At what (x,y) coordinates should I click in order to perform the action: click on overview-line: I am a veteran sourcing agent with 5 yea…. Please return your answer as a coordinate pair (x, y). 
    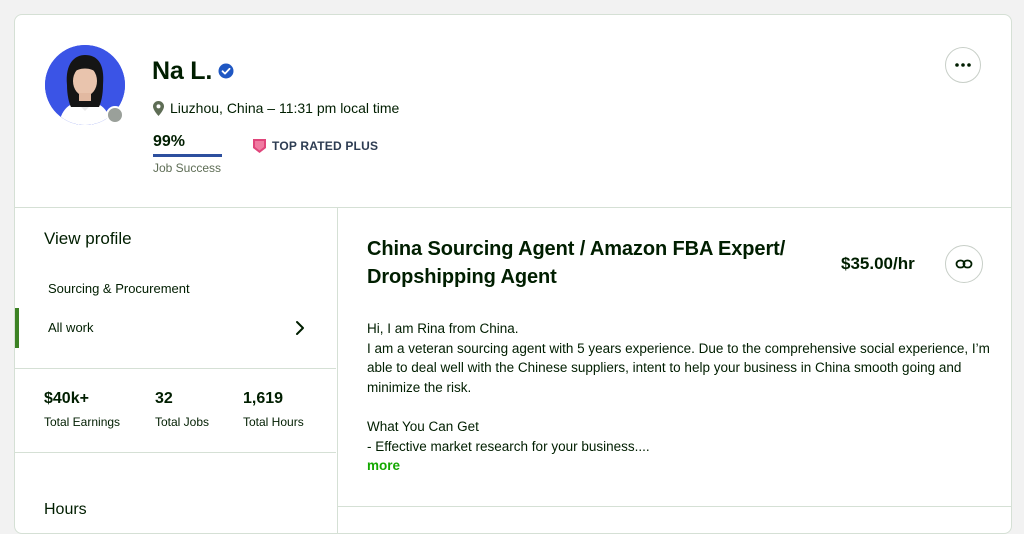
    Looking at the image, I should click on (678, 367).